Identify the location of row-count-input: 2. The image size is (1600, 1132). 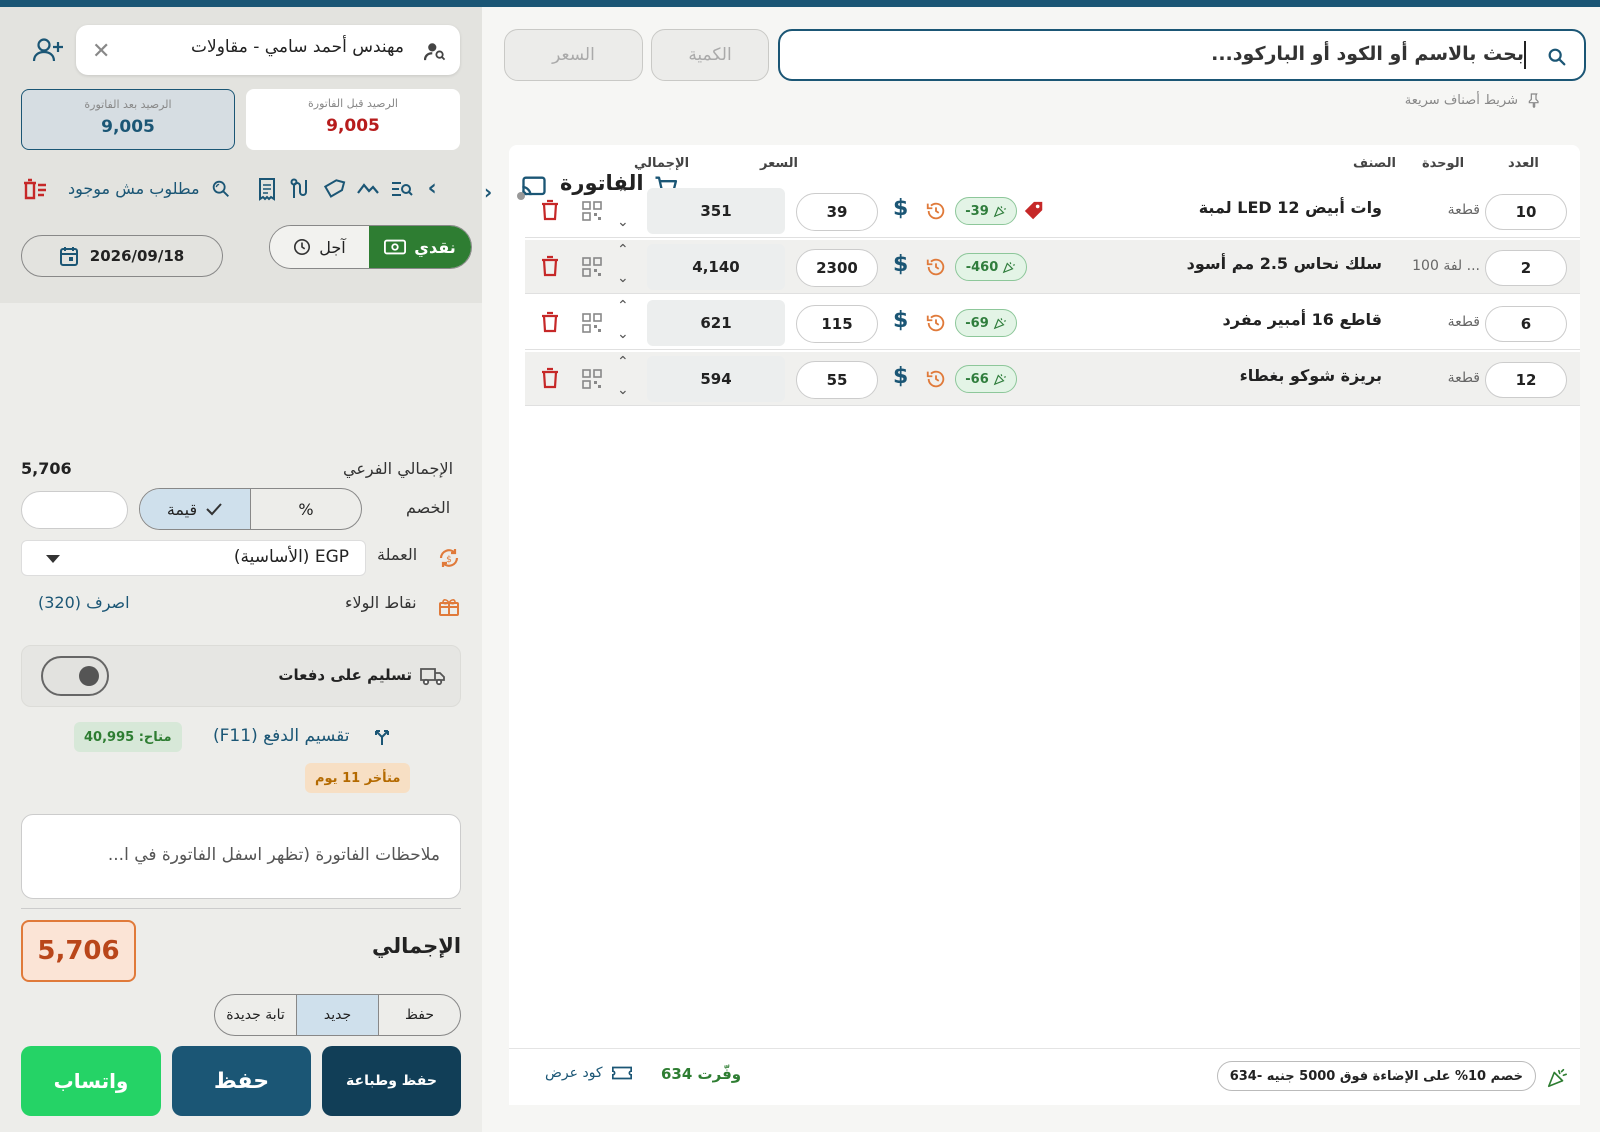
(1526, 268).